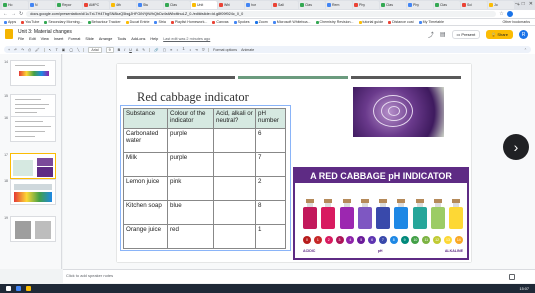  I want to click on forward-icon: →, so click(13, 14).